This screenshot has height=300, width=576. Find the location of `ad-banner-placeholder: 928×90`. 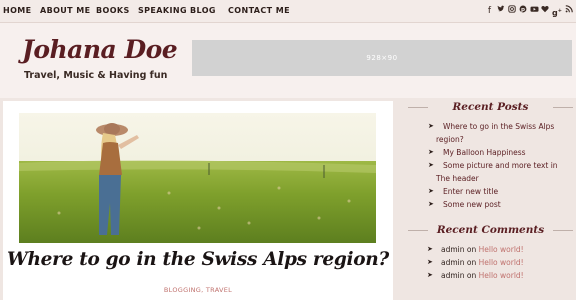

ad-banner-placeholder: 928×90 is located at coordinates (382, 58).